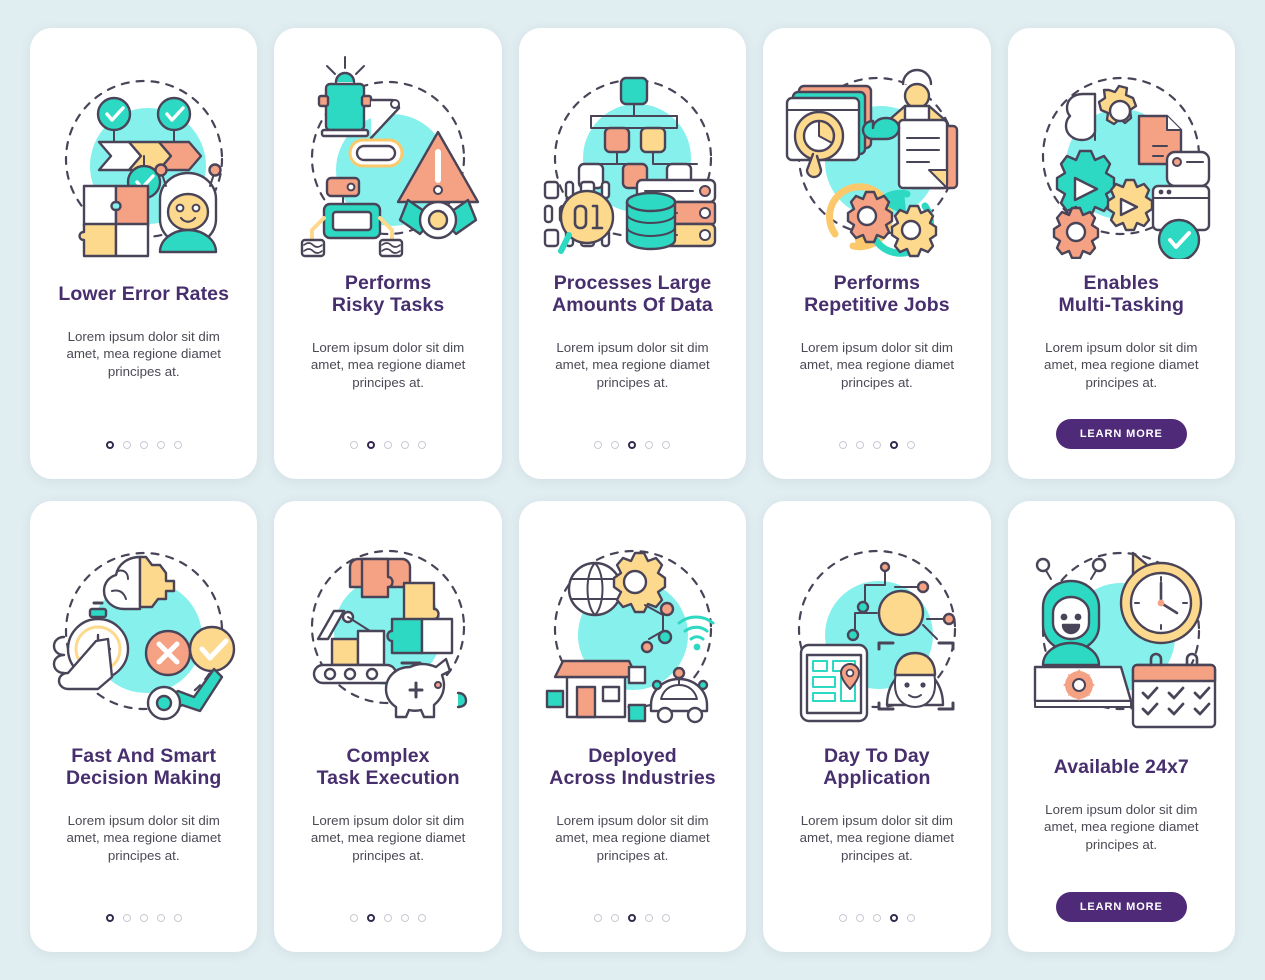 The image size is (1265, 980). What do you see at coordinates (632, 767) in the screenshot?
I see `card-title: Deployed Across Industries` at bounding box center [632, 767].